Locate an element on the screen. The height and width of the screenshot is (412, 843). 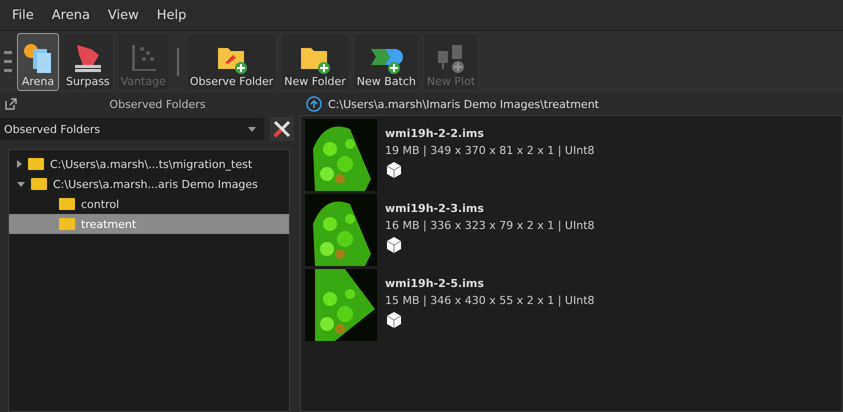
file-name: wmi19h-2-2.ims is located at coordinates (435, 133).